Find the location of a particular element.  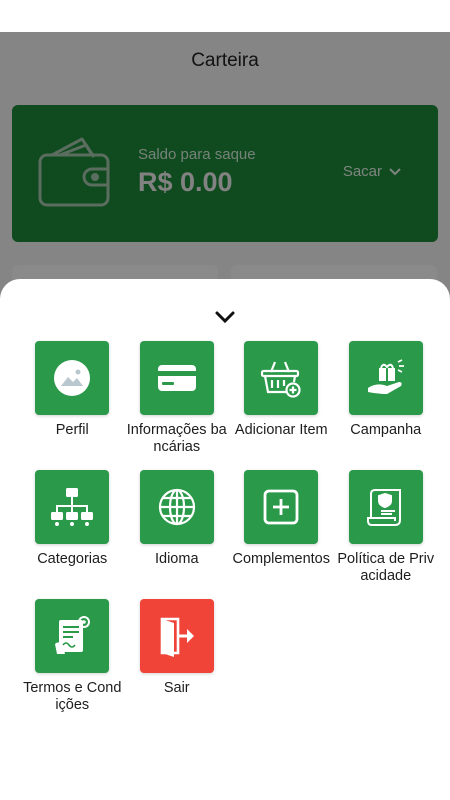

menu-item-add-item: Adicionar Item is located at coordinates (281, 398).